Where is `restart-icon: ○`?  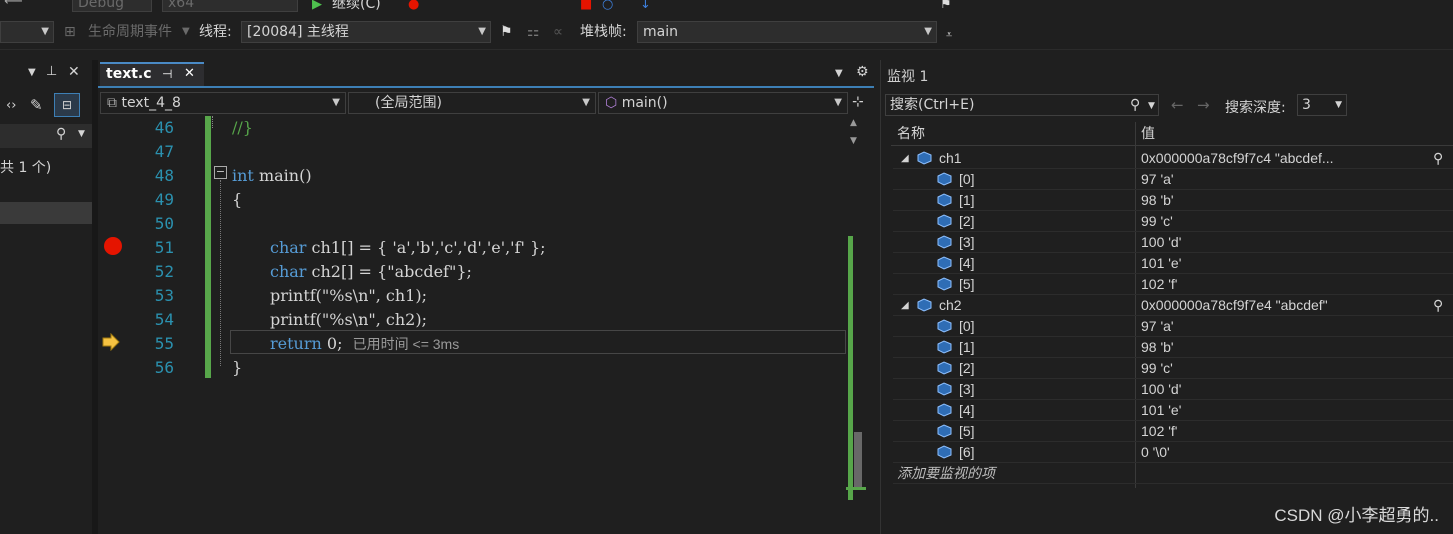 restart-icon: ○ is located at coordinates (607, 6).